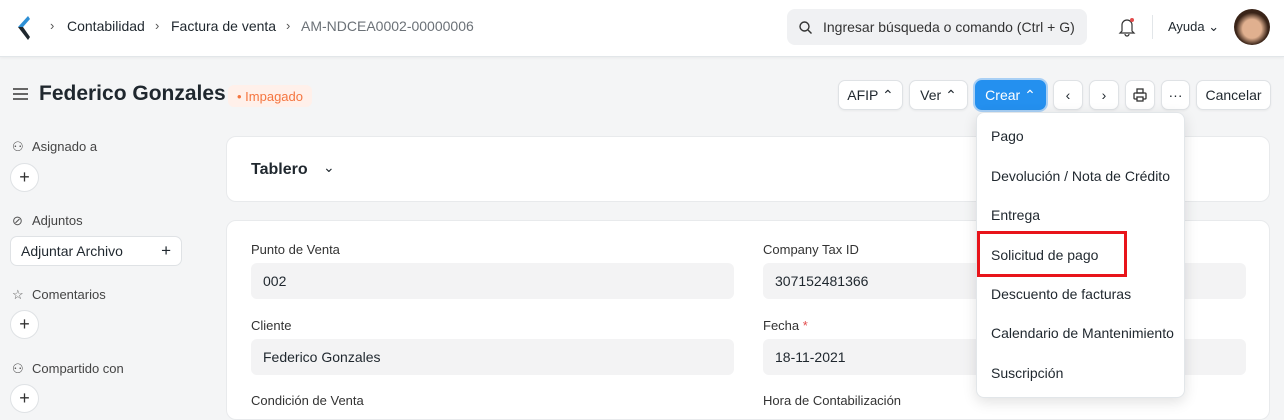  I want to click on breadcrumb-accounting: Contabilidad, so click(106, 26).